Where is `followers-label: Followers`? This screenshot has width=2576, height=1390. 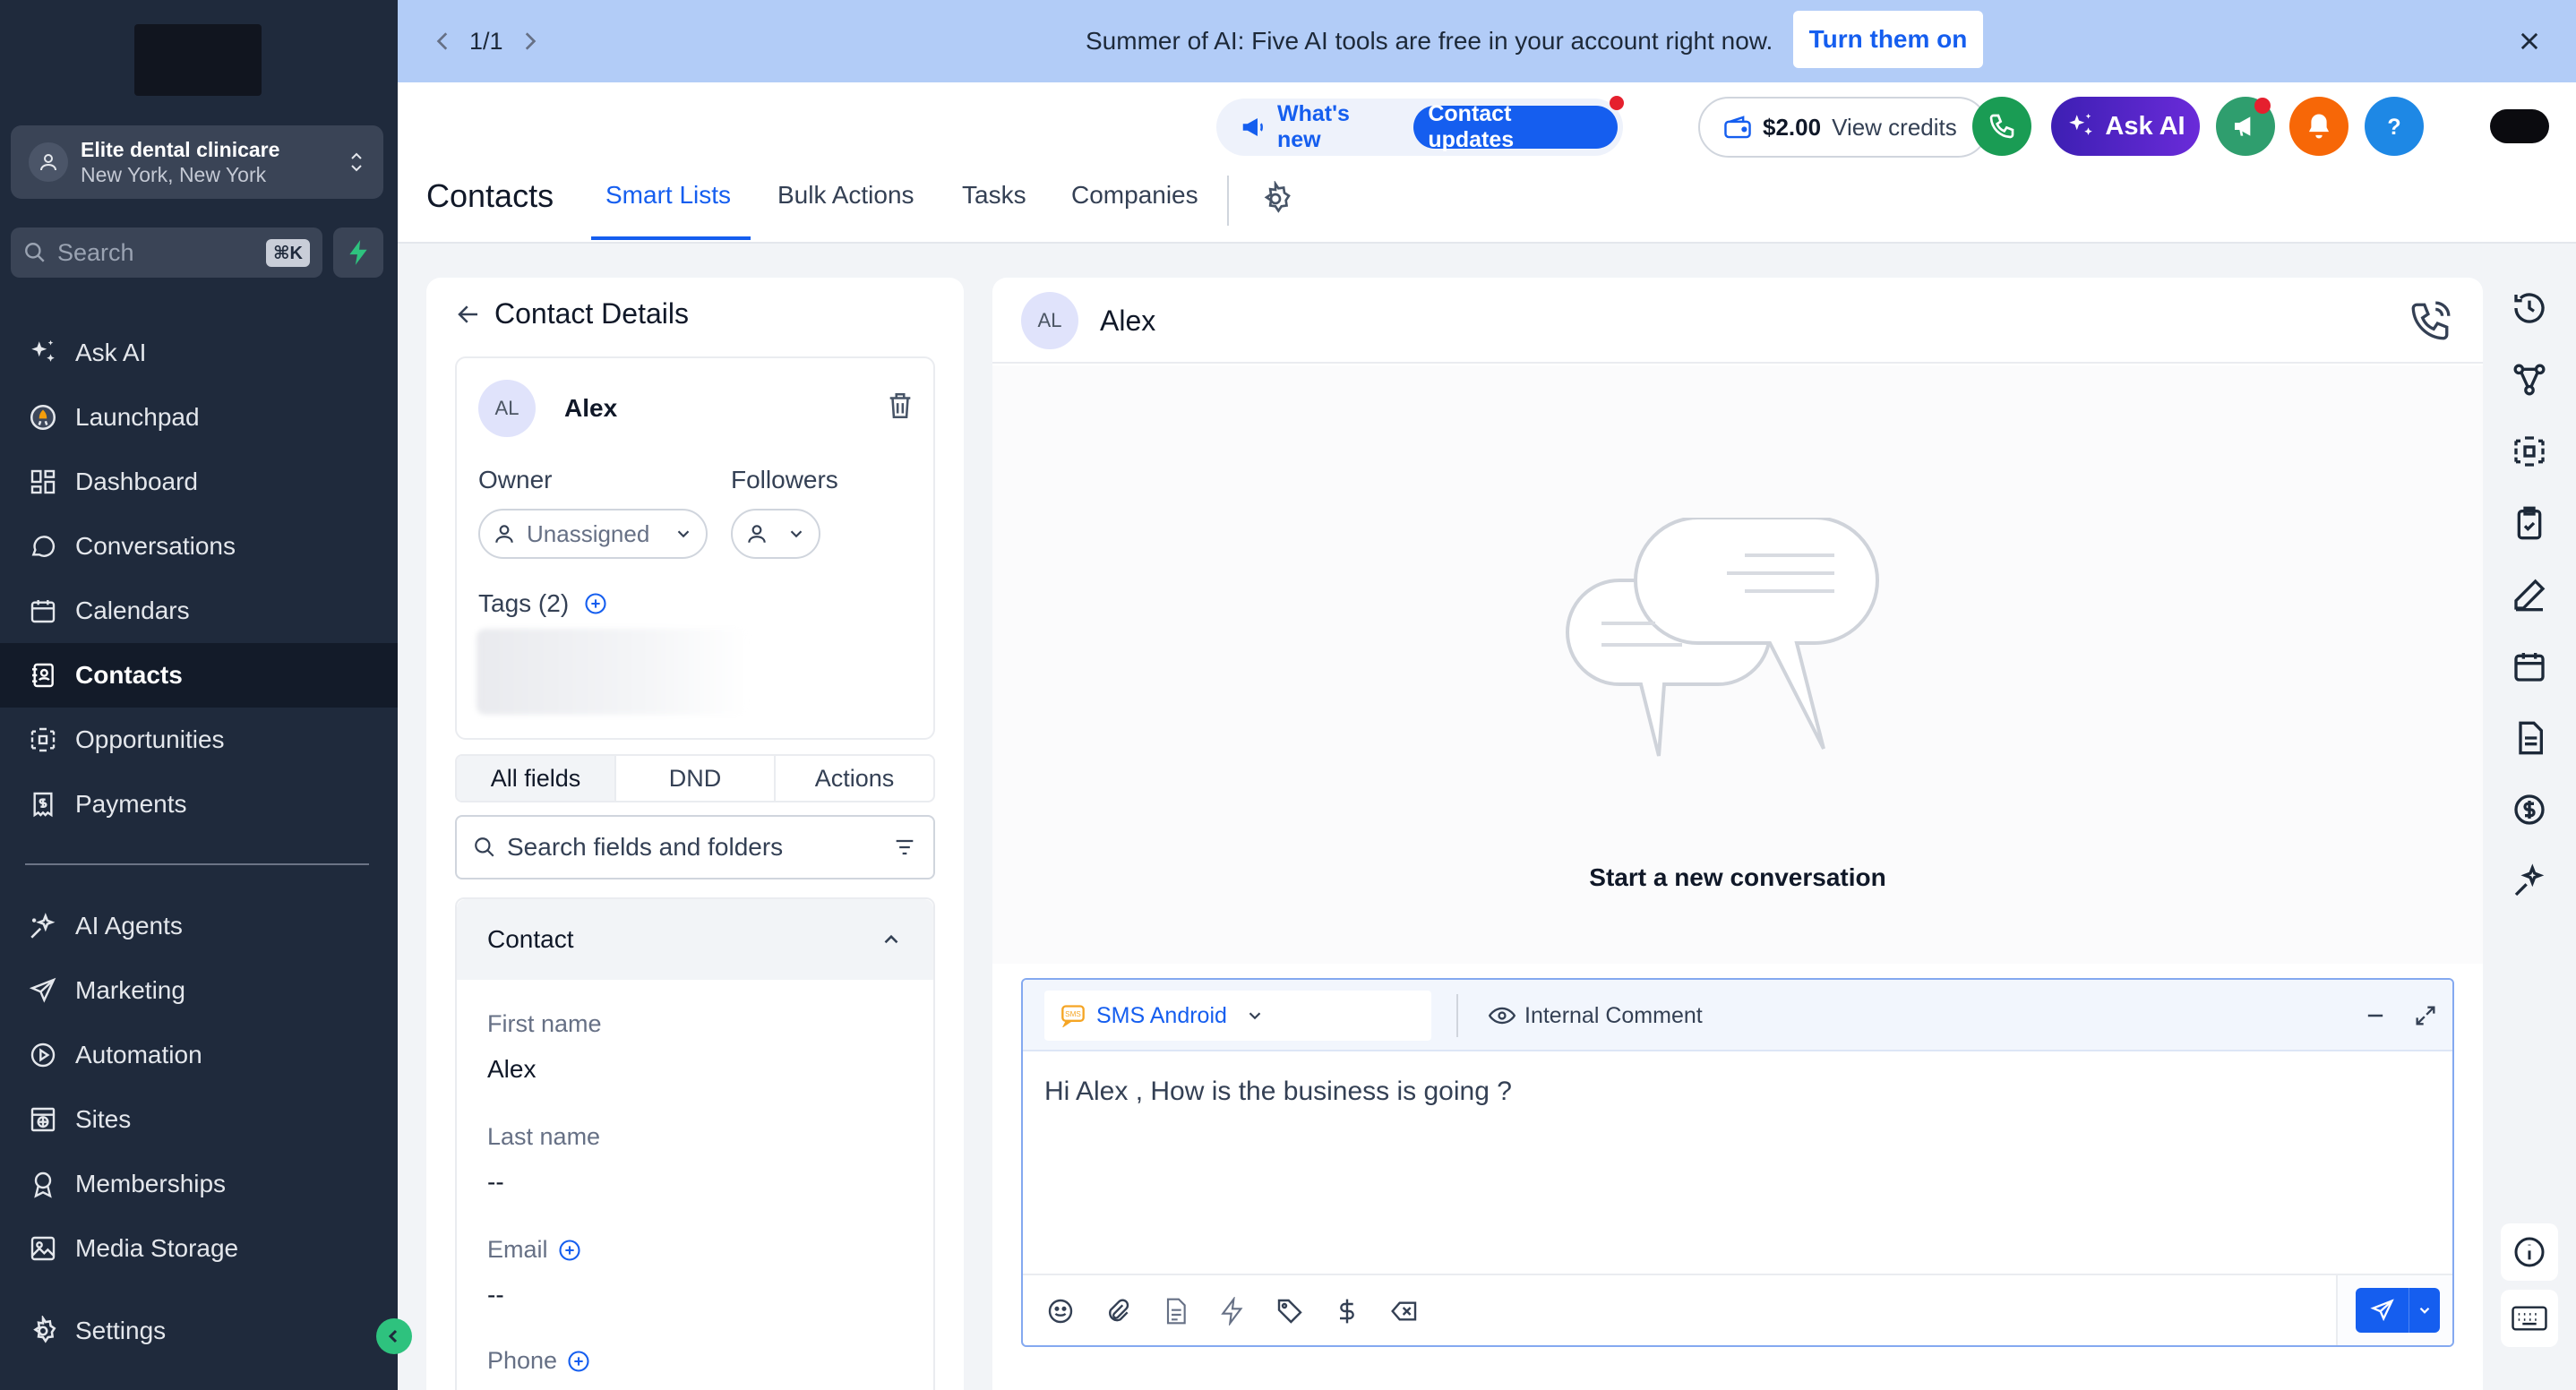 followers-label: Followers is located at coordinates (784, 480).